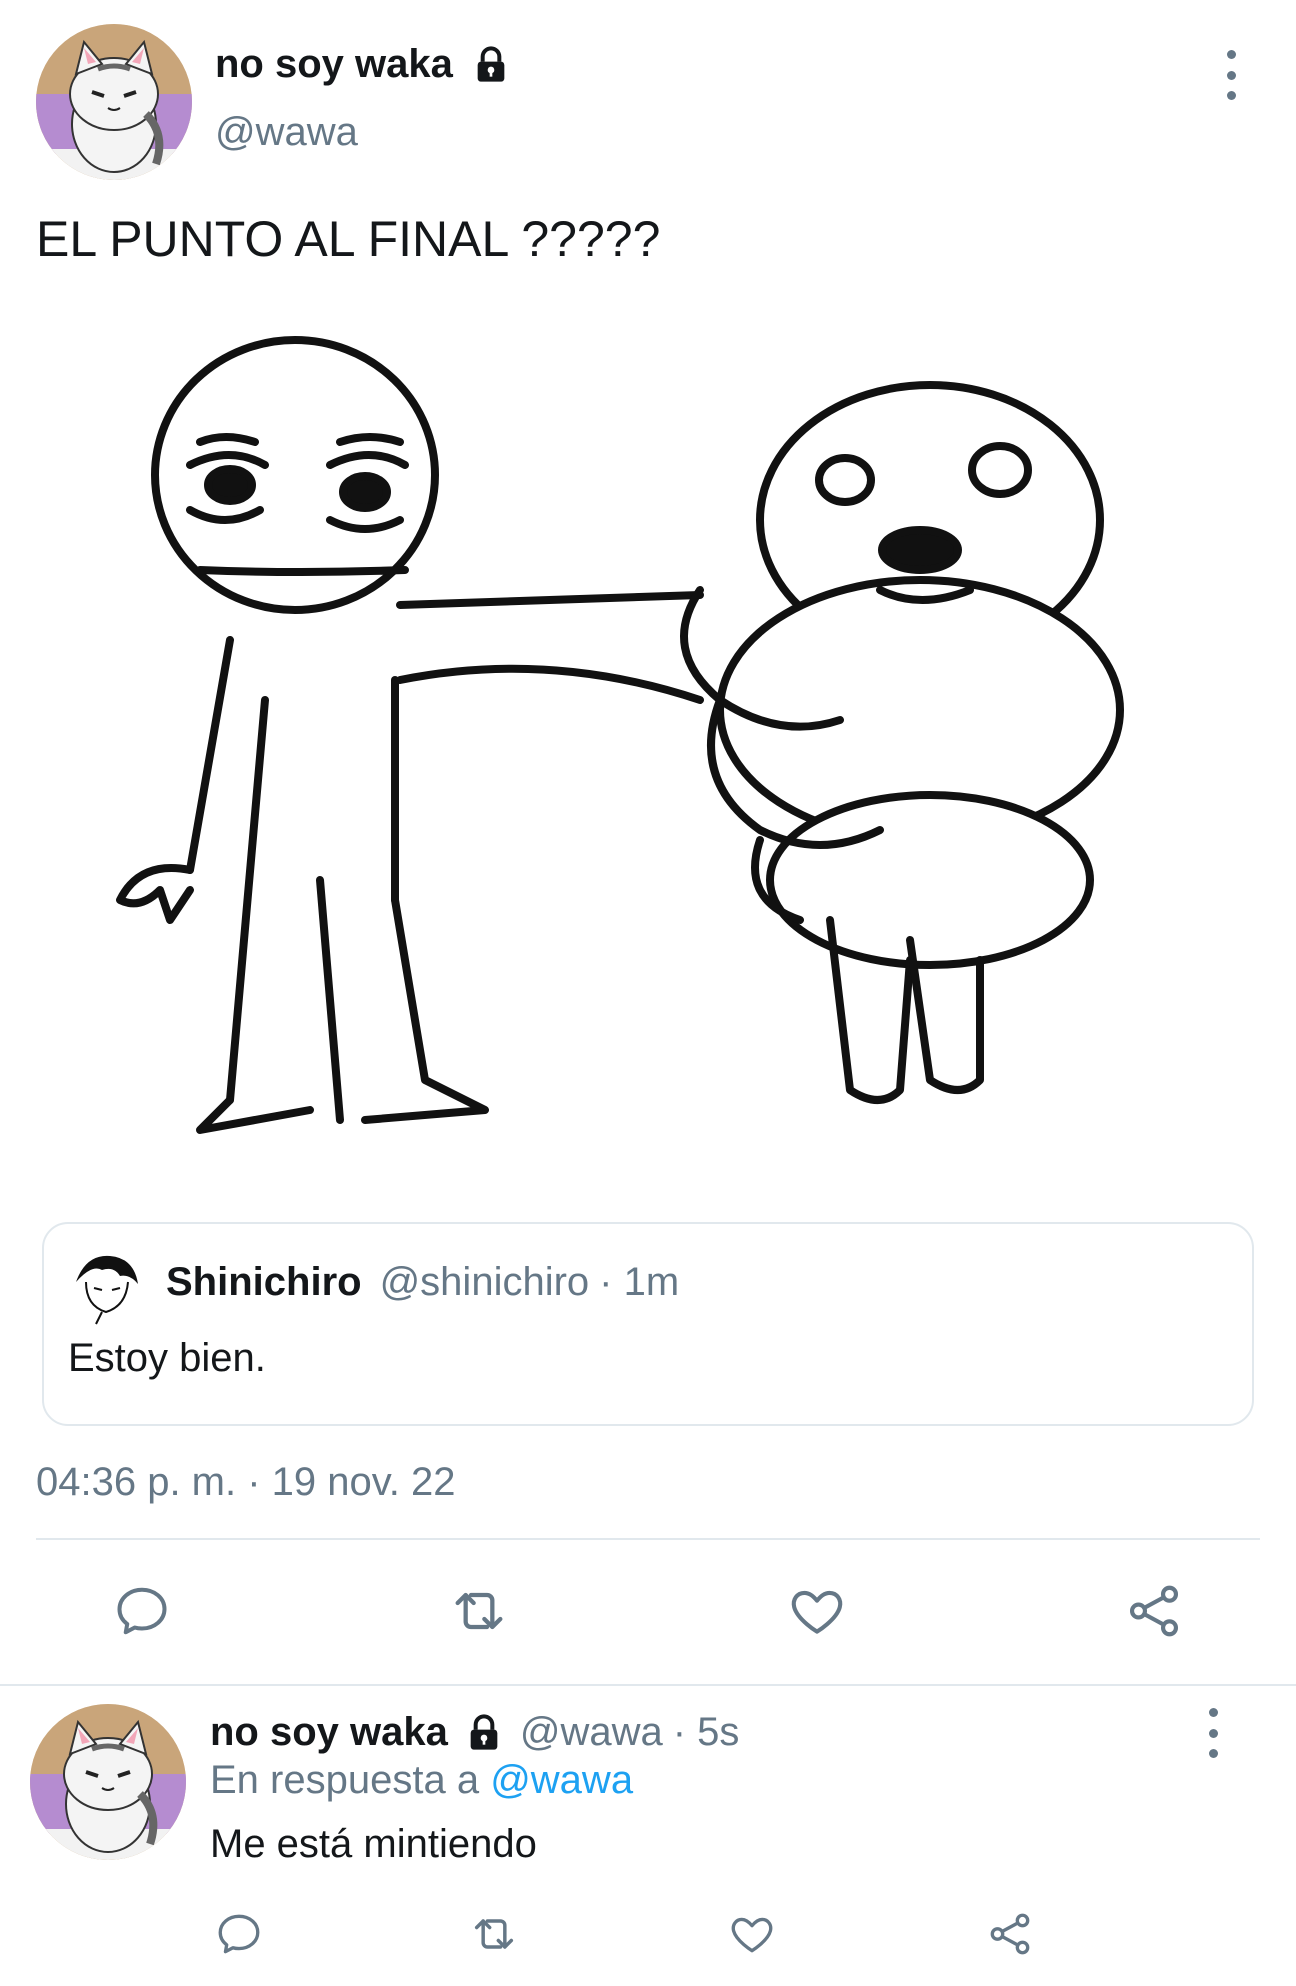 This screenshot has height=1986, width=1296. Describe the element at coordinates (329, 1732) in the screenshot. I see `reply-author-name: no soy waka` at that location.